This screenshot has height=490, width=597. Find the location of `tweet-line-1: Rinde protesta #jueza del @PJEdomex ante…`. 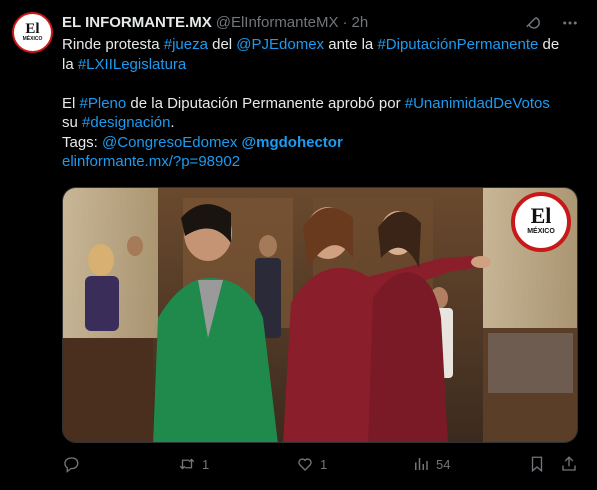

tweet-line-1: Rinde protesta #jueza del @PJEdomex ante… is located at coordinates (322, 45).